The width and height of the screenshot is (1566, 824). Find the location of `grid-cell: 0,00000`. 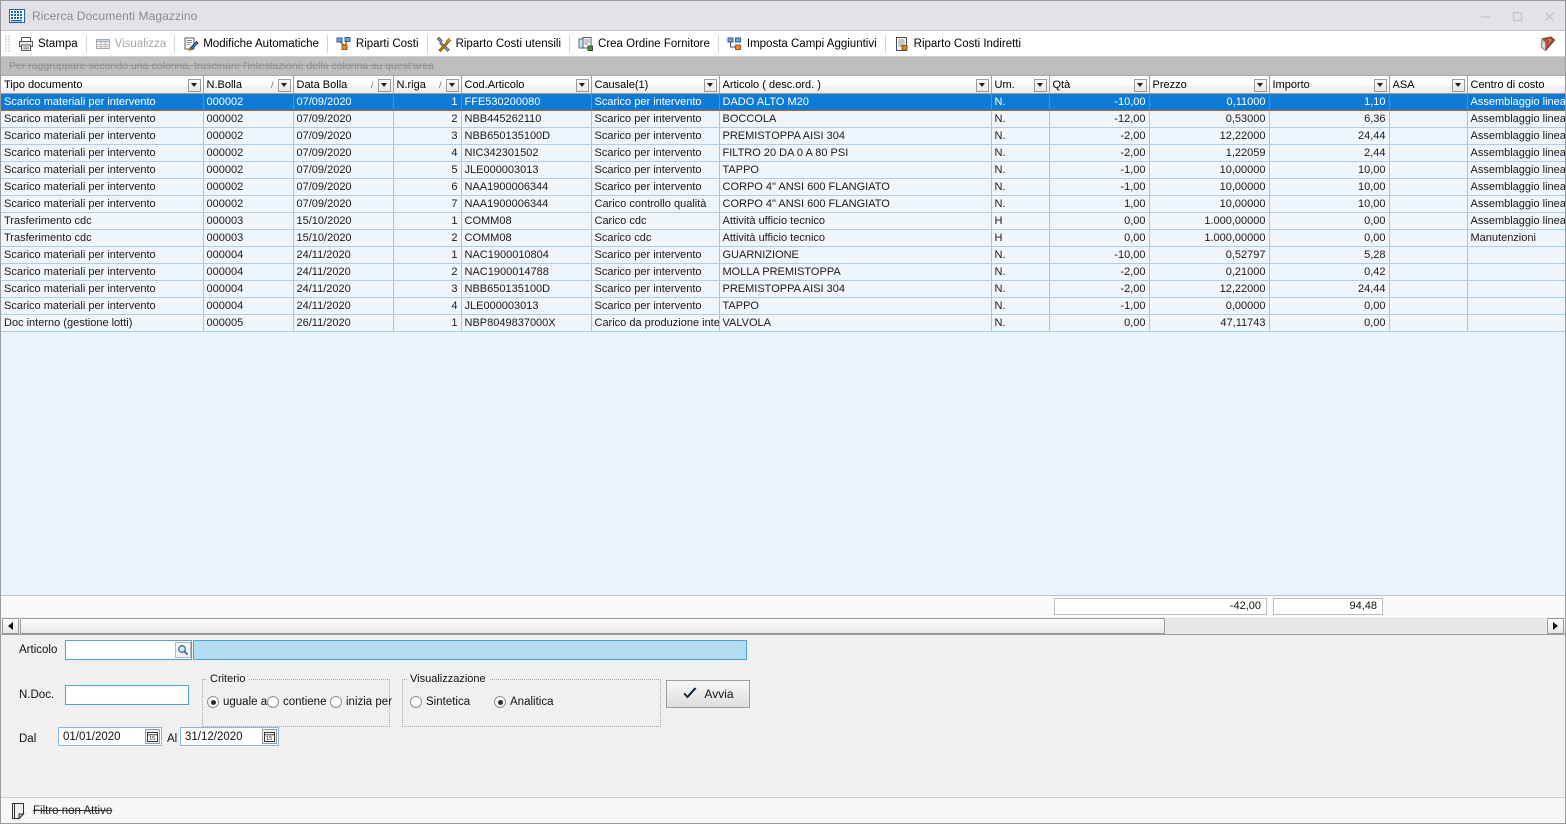

grid-cell: 0,00000 is located at coordinates (1209, 306).